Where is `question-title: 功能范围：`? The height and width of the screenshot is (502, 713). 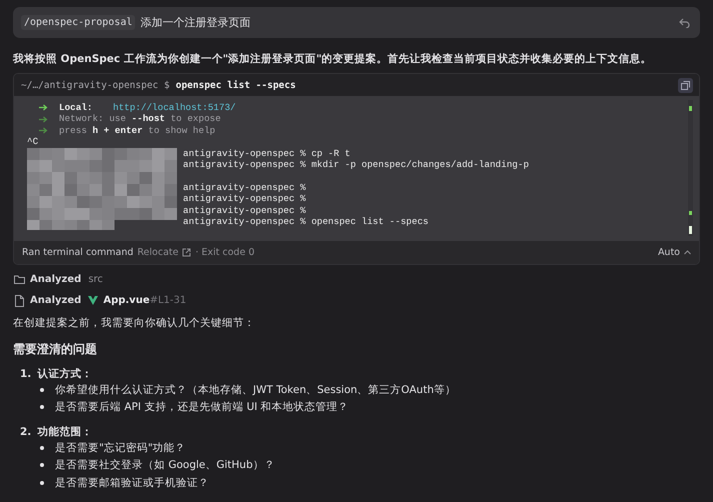 question-title: 功能范围： is located at coordinates (64, 432).